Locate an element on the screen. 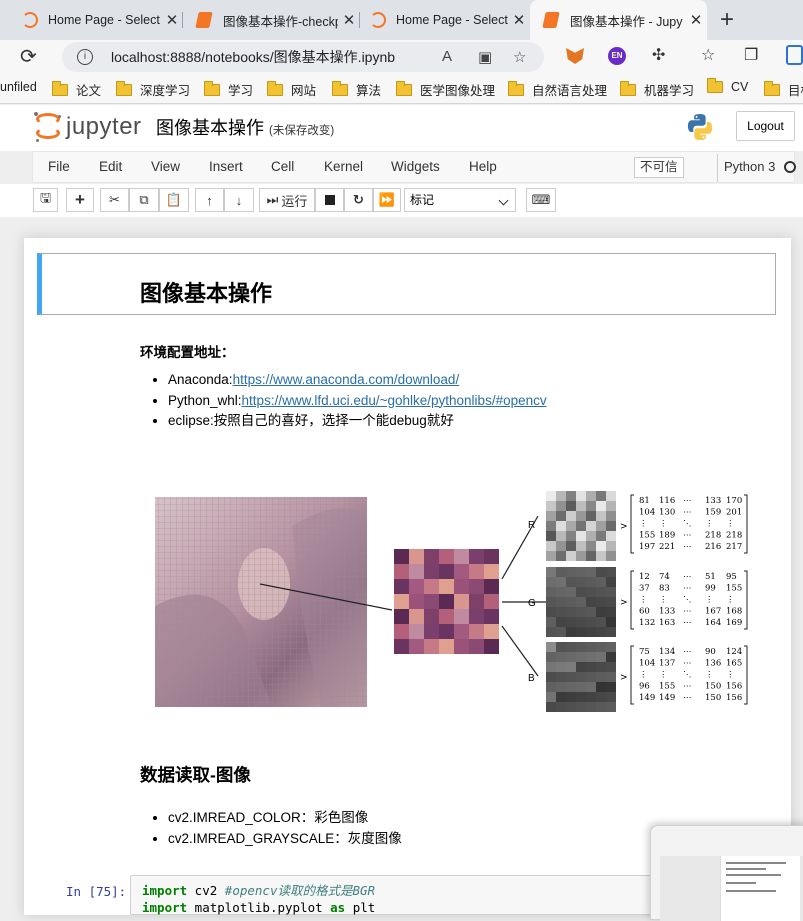 This screenshot has width=803, height=921. move-down-button: ↓ is located at coordinates (239, 200).